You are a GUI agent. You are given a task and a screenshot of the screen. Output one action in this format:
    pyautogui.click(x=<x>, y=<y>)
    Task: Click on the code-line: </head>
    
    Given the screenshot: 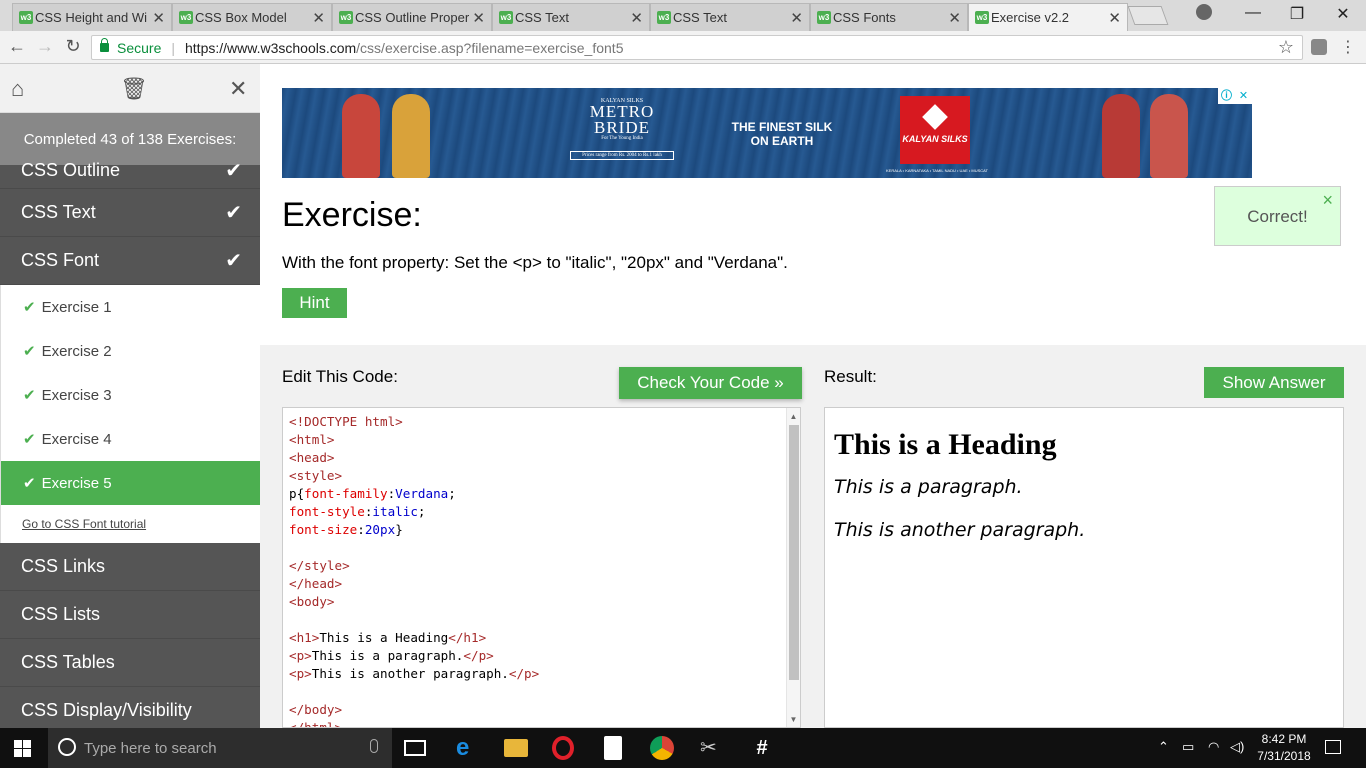 What is the action you would take?
    pyautogui.click(x=414, y=584)
    